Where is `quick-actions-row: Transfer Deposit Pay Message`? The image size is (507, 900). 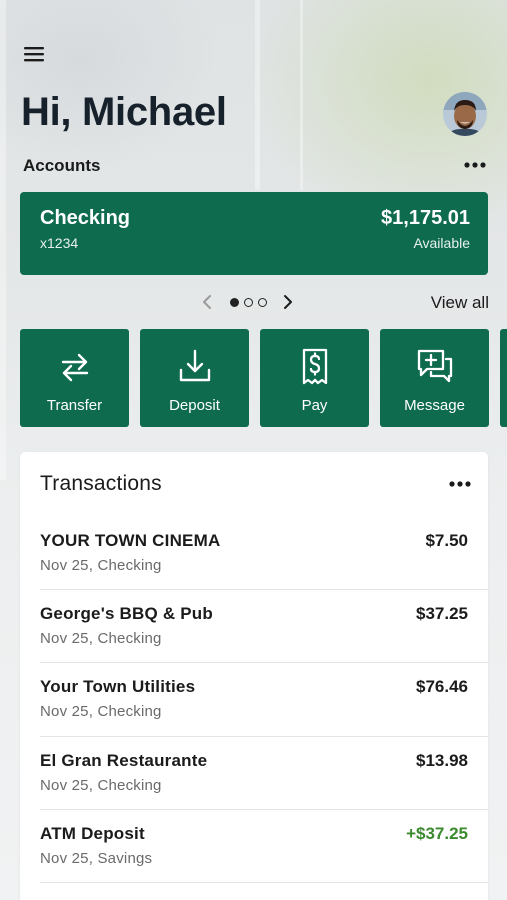
quick-actions-row: Transfer Deposit Pay Message is located at coordinates (263, 378).